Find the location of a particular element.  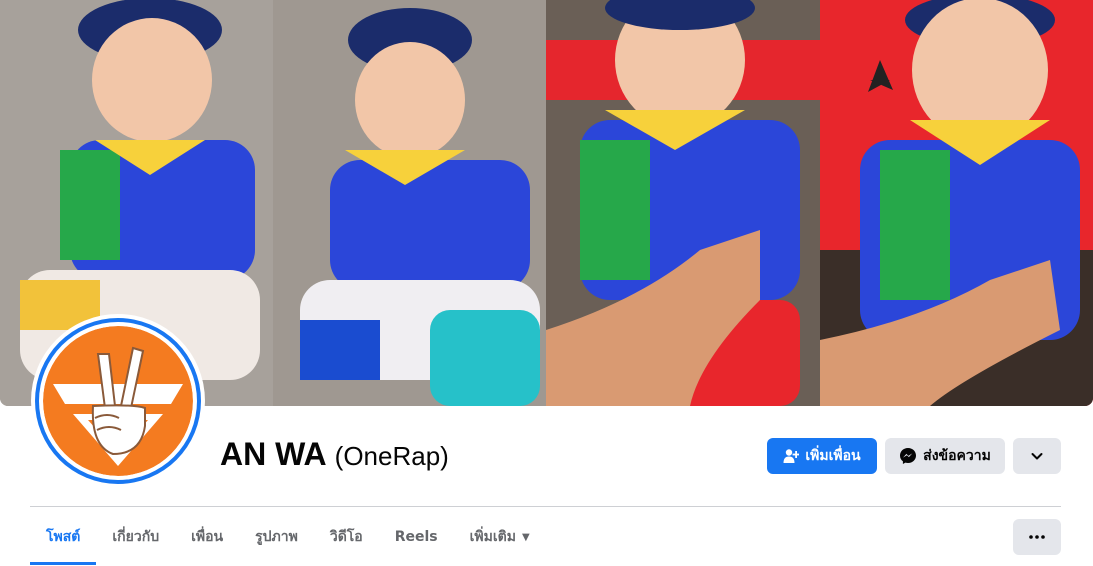

avatar-image-frame is located at coordinates (118, 401).